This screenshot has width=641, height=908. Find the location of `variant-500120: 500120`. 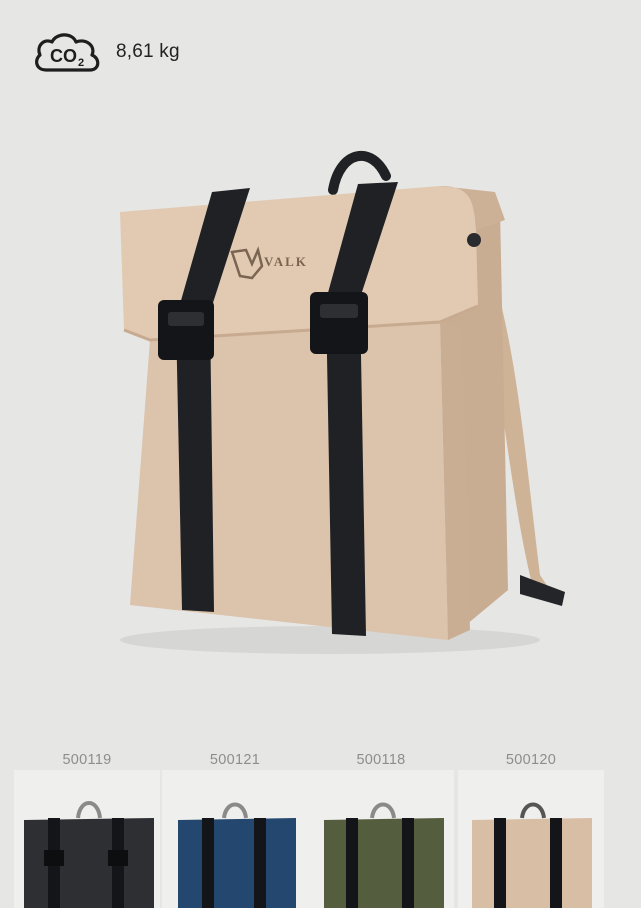

variant-500120: 500120 is located at coordinates (531, 828).